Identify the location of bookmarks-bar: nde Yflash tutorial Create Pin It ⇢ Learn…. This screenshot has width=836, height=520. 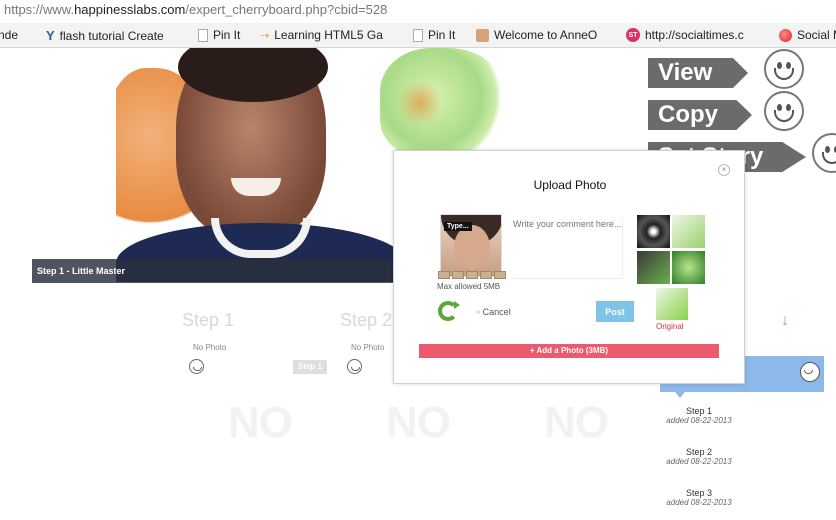
(418, 35).